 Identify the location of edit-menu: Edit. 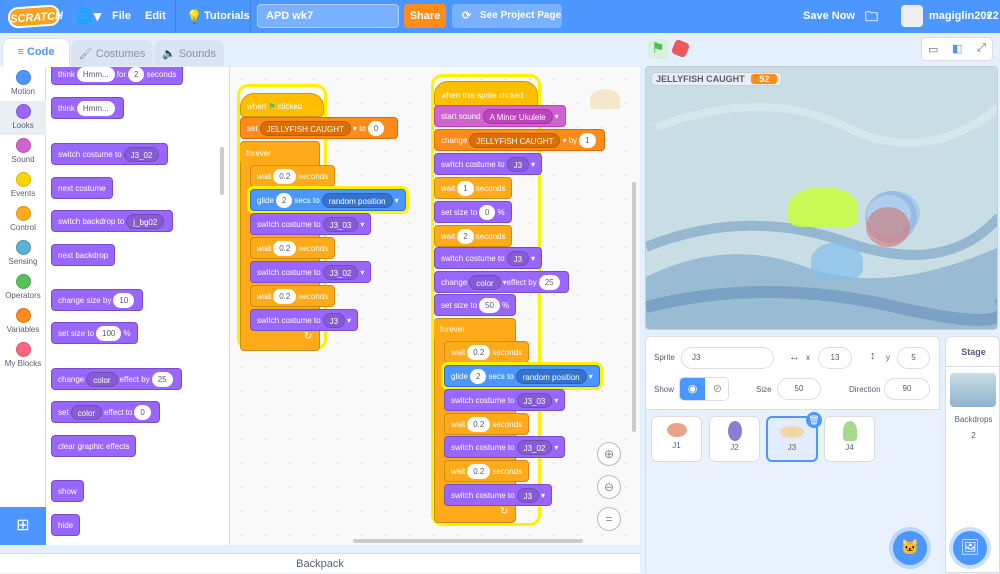
(155, 16).